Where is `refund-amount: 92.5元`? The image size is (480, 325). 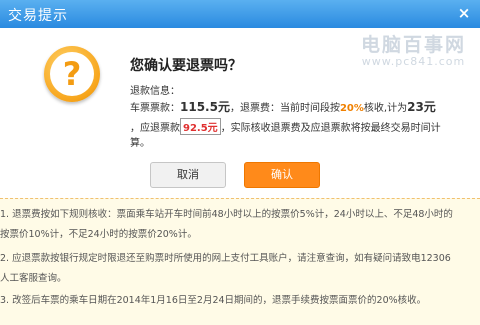
refund-amount: 92.5元 is located at coordinates (200, 126).